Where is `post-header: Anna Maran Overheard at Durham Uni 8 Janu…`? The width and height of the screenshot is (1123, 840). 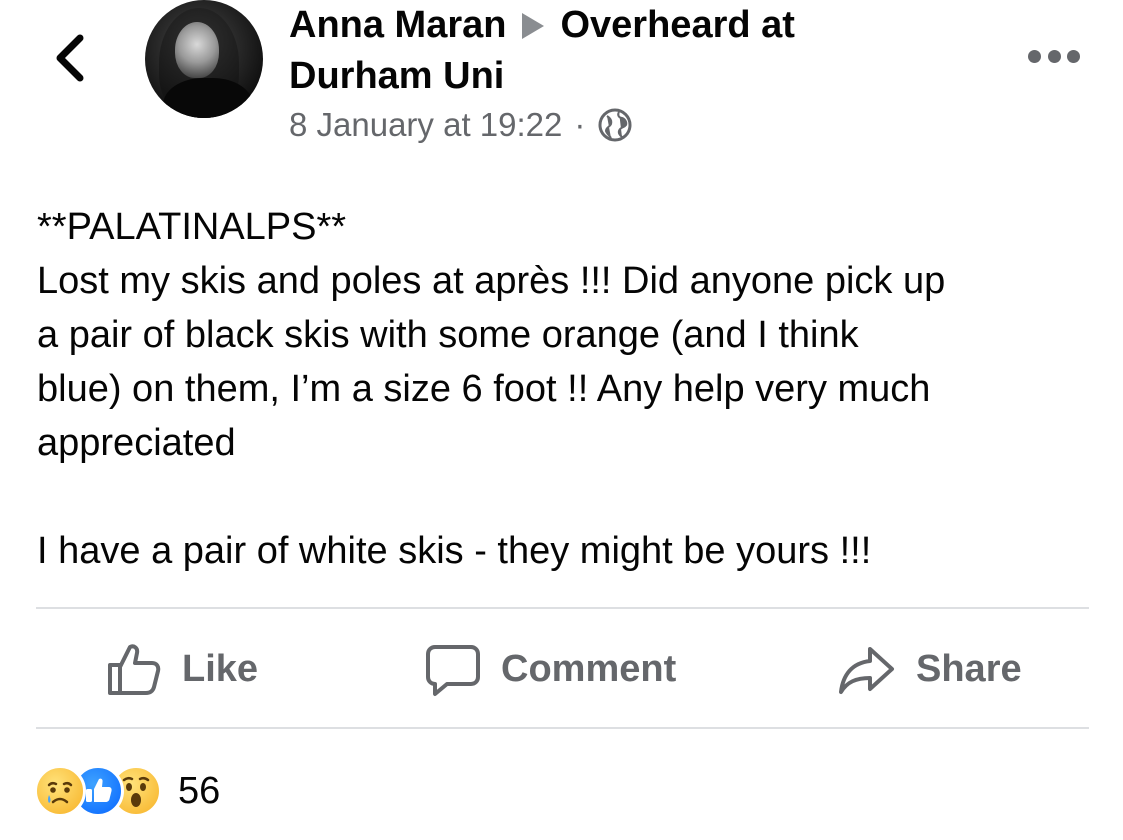 post-header: Anna Maran Overheard at Durham Uni 8 Janu… is located at coordinates (599, 72).